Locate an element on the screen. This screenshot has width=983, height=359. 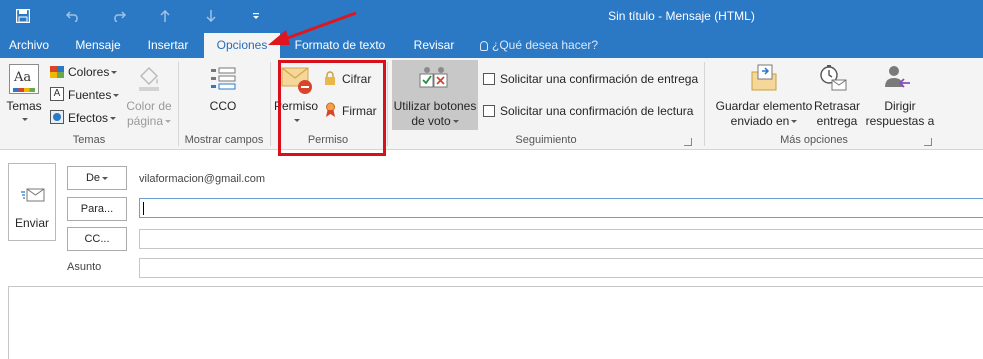
from-address: vilaformacion@gmail.com is located at coordinates (202, 179).